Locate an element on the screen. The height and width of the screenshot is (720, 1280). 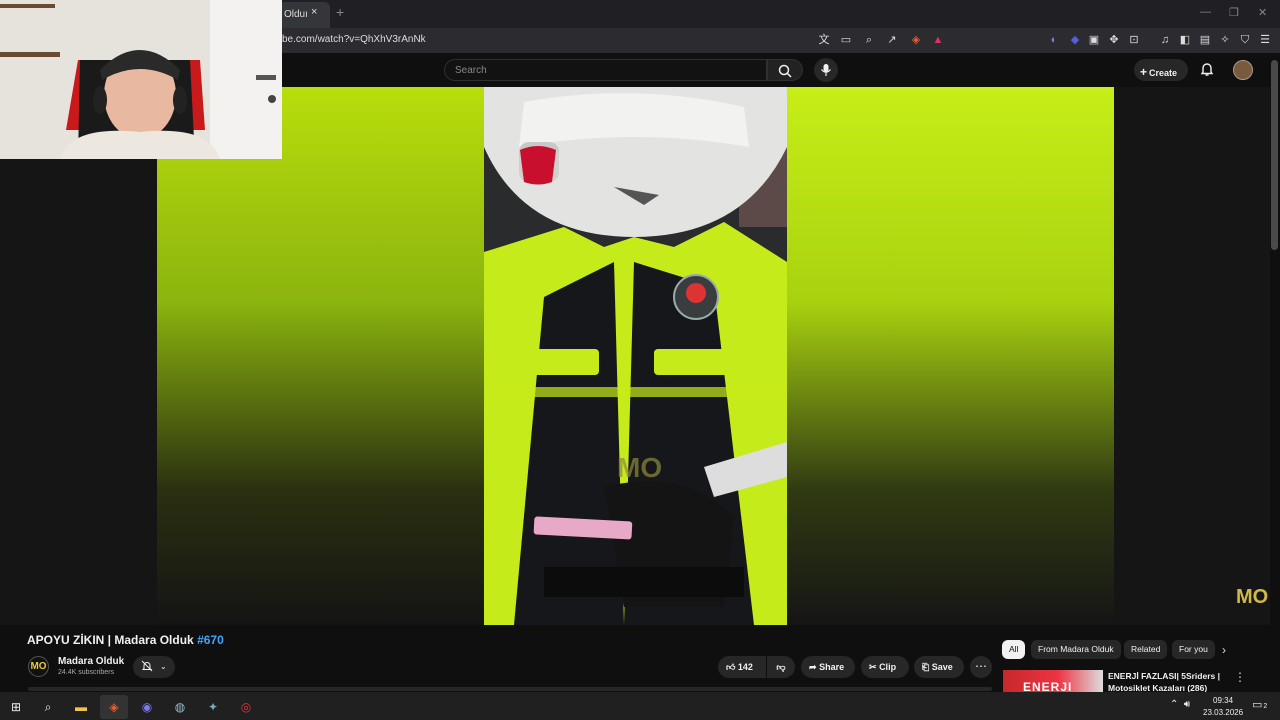
search-input: Search is located at coordinates (605, 70).